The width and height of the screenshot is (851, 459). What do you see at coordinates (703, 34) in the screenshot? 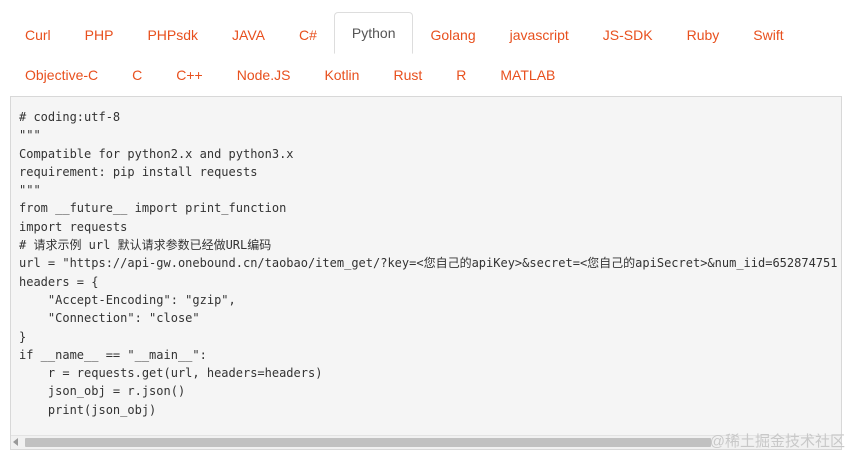
I see `tab-ruby: Ruby` at bounding box center [703, 34].